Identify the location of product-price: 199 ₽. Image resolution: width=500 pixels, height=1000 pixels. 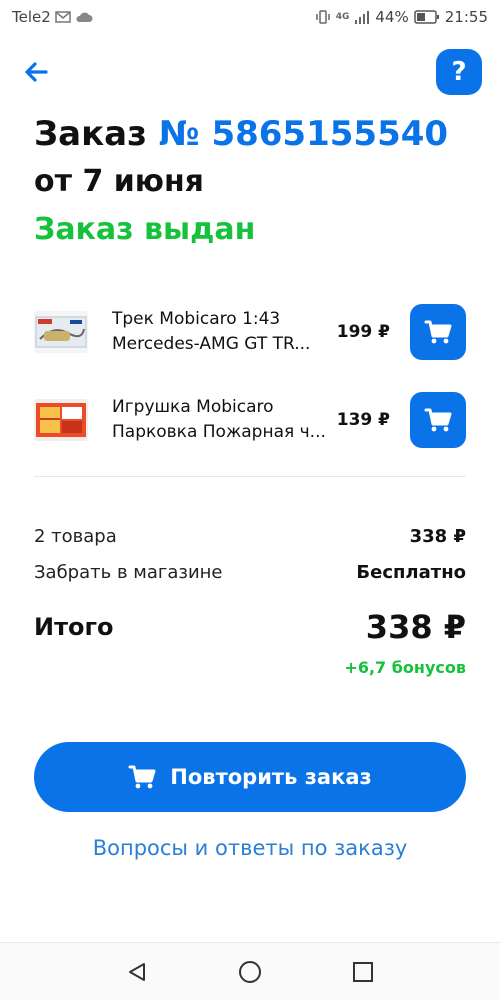
(363, 332).